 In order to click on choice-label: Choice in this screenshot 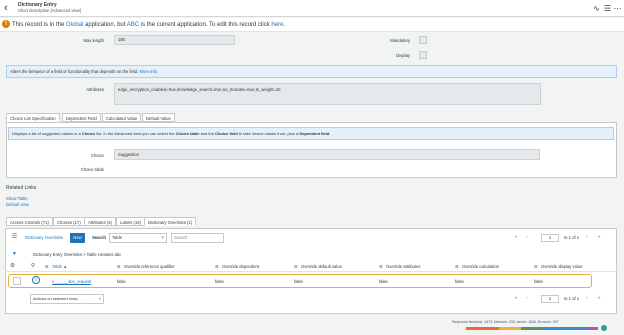, I will do `click(97, 155)`.